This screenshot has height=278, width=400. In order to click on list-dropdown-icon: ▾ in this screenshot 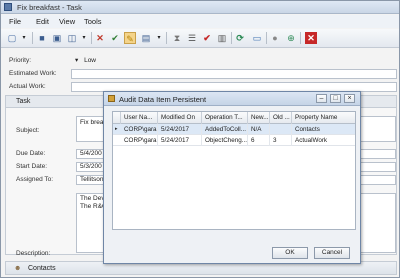, I will do `click(159, 38)`.